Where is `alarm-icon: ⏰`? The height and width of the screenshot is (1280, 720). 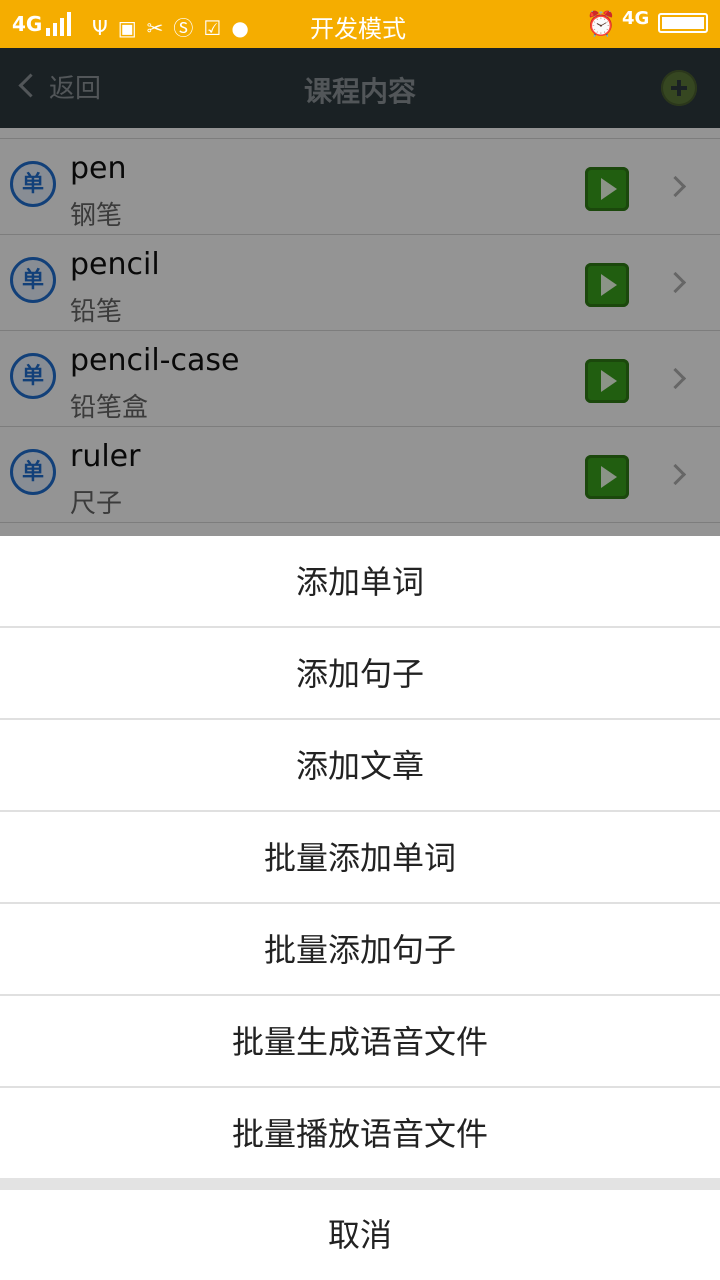
alarm-icon: ⏰ is located at coordinates (601, 24).